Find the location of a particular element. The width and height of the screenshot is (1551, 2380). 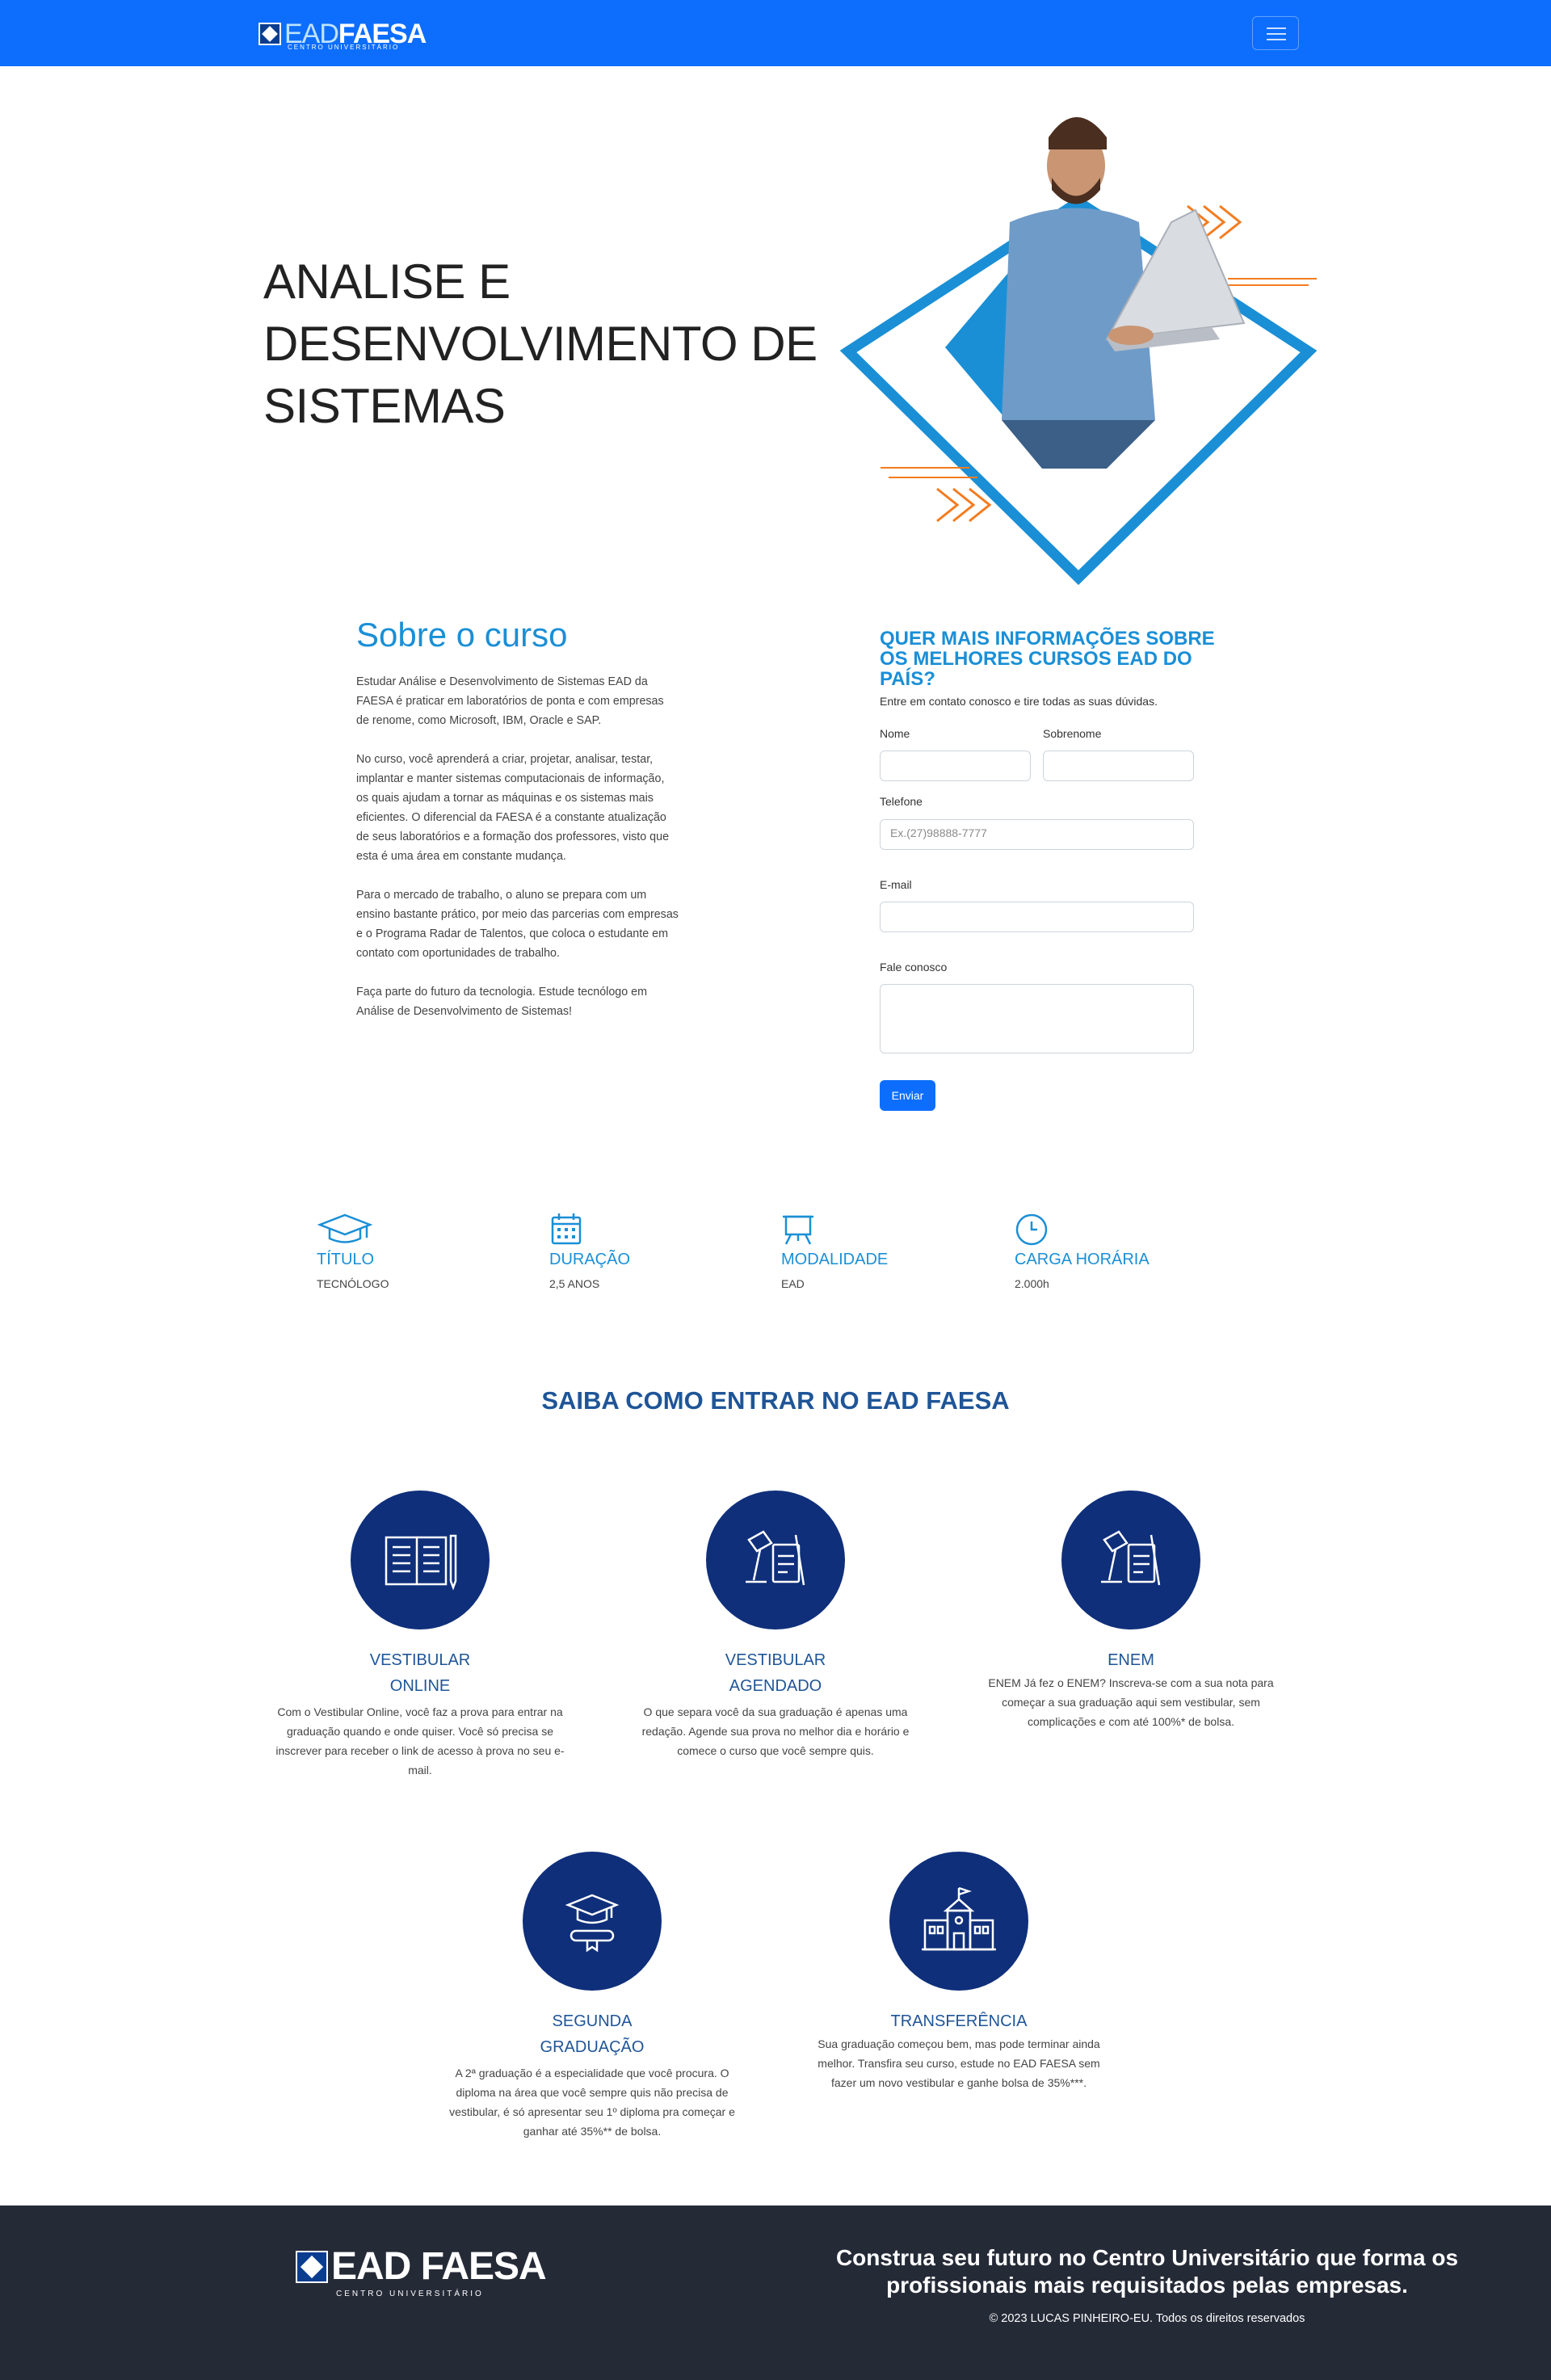

presentation-board-icon is located at coordinates (870, 1229).